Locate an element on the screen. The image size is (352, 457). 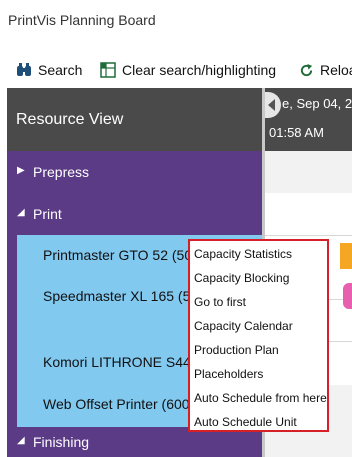
menu-item-production-plan: Production Plan is located at coordinates (236, 350).